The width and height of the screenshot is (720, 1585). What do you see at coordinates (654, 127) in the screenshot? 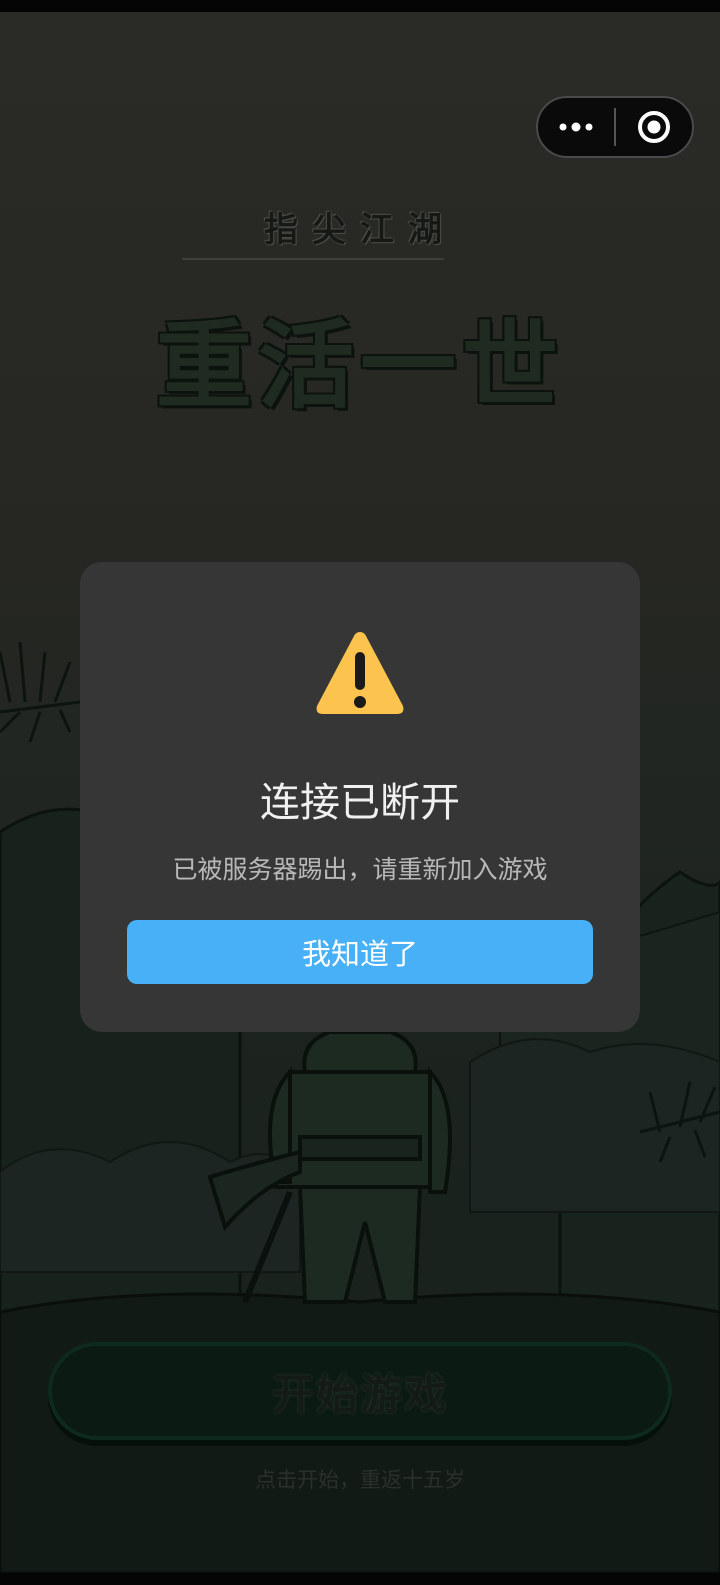
I see `target-circle-icon` at bounding box center [654, 127].